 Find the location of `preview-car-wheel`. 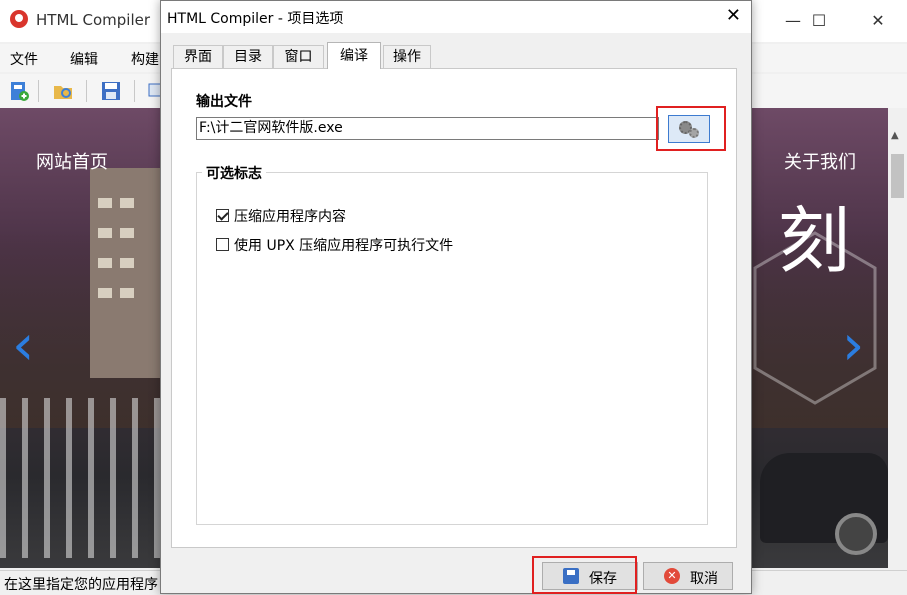

preview-car-wheel is located at coordinates (856, 534).